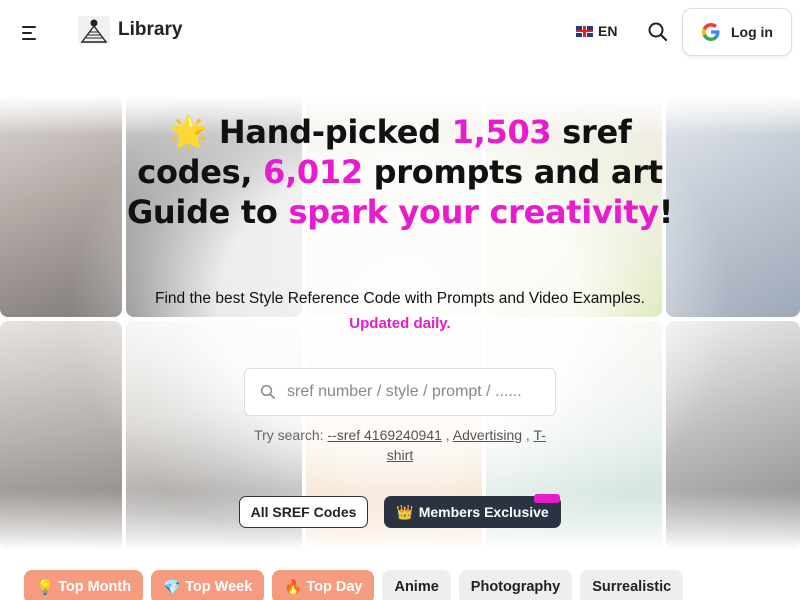 Image resolution: width=800 pixels, height=600 pixels. Describe the element at coordinates (483, 512) in the screenshot. I see `members-exclusive-label: Members Exclusive` at that location.